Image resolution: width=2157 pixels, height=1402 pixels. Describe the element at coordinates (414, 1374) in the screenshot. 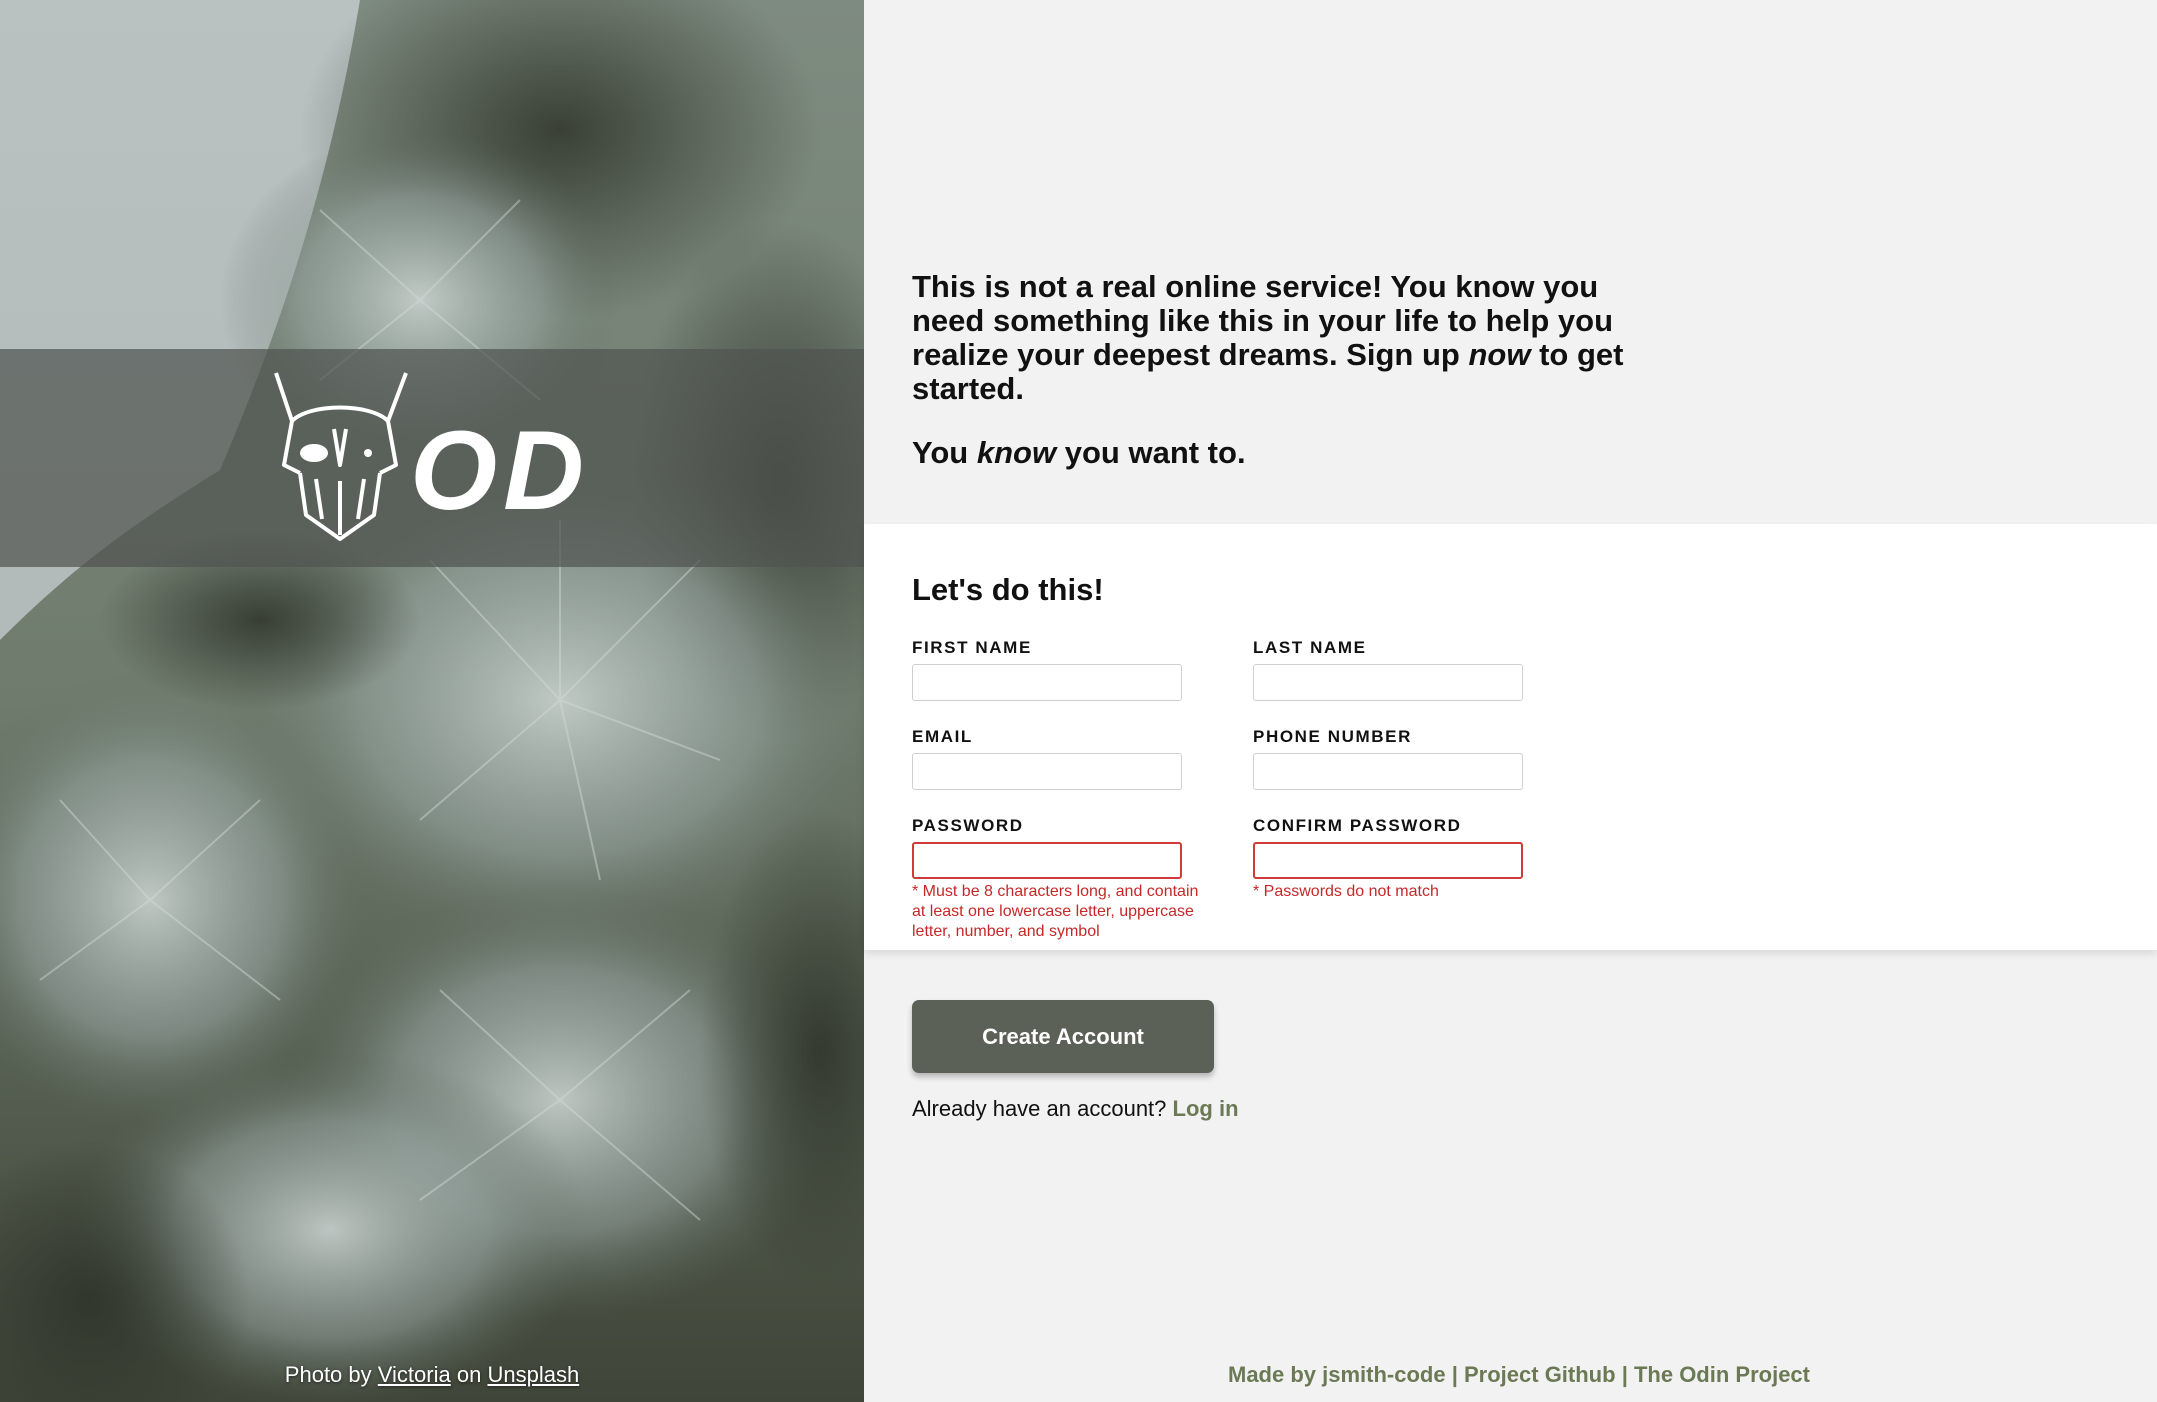

I see `credit-author-link: Victoria` at that location.